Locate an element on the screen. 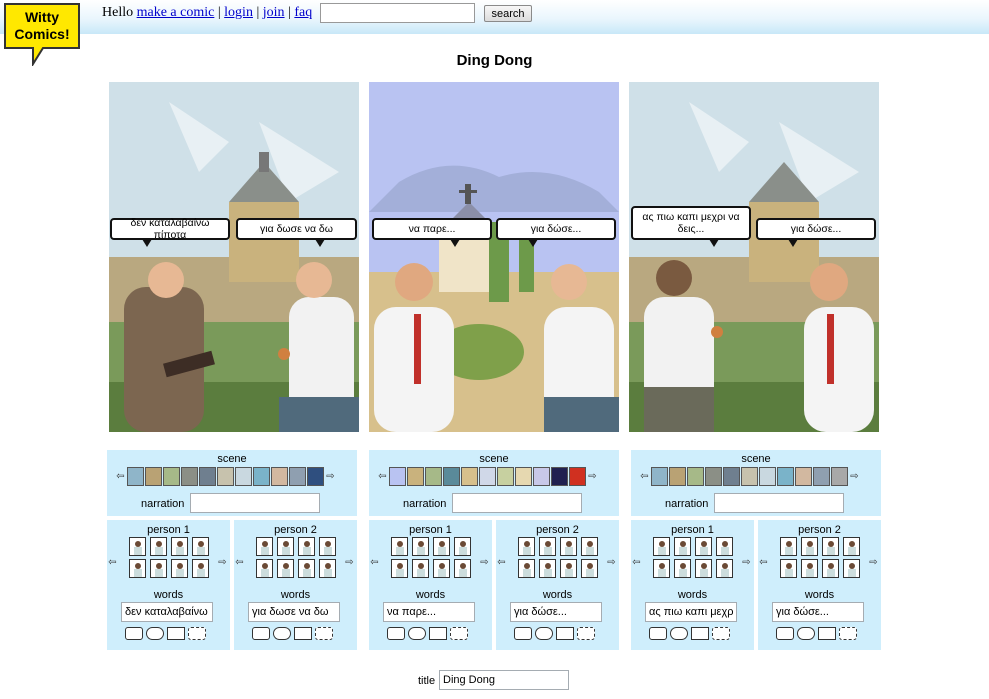  search-input is located at coordinates (397, 13).